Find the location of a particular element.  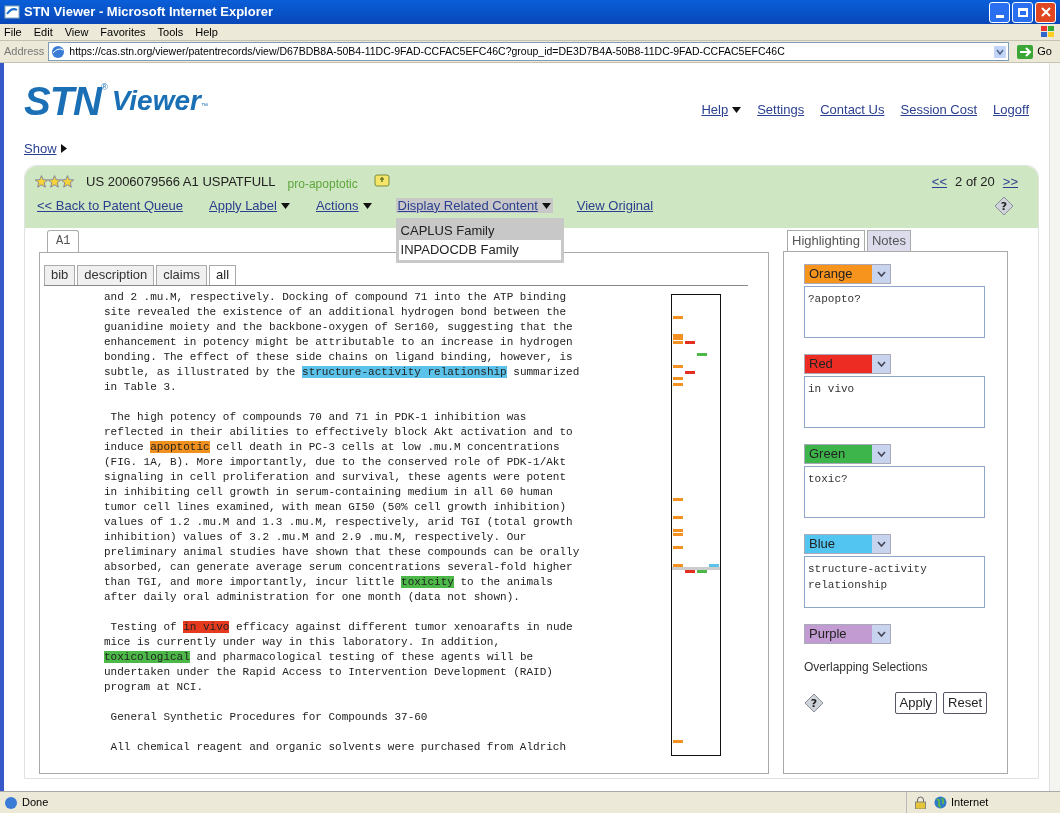

menu-item: Tools is located at coordinates (170, 32).